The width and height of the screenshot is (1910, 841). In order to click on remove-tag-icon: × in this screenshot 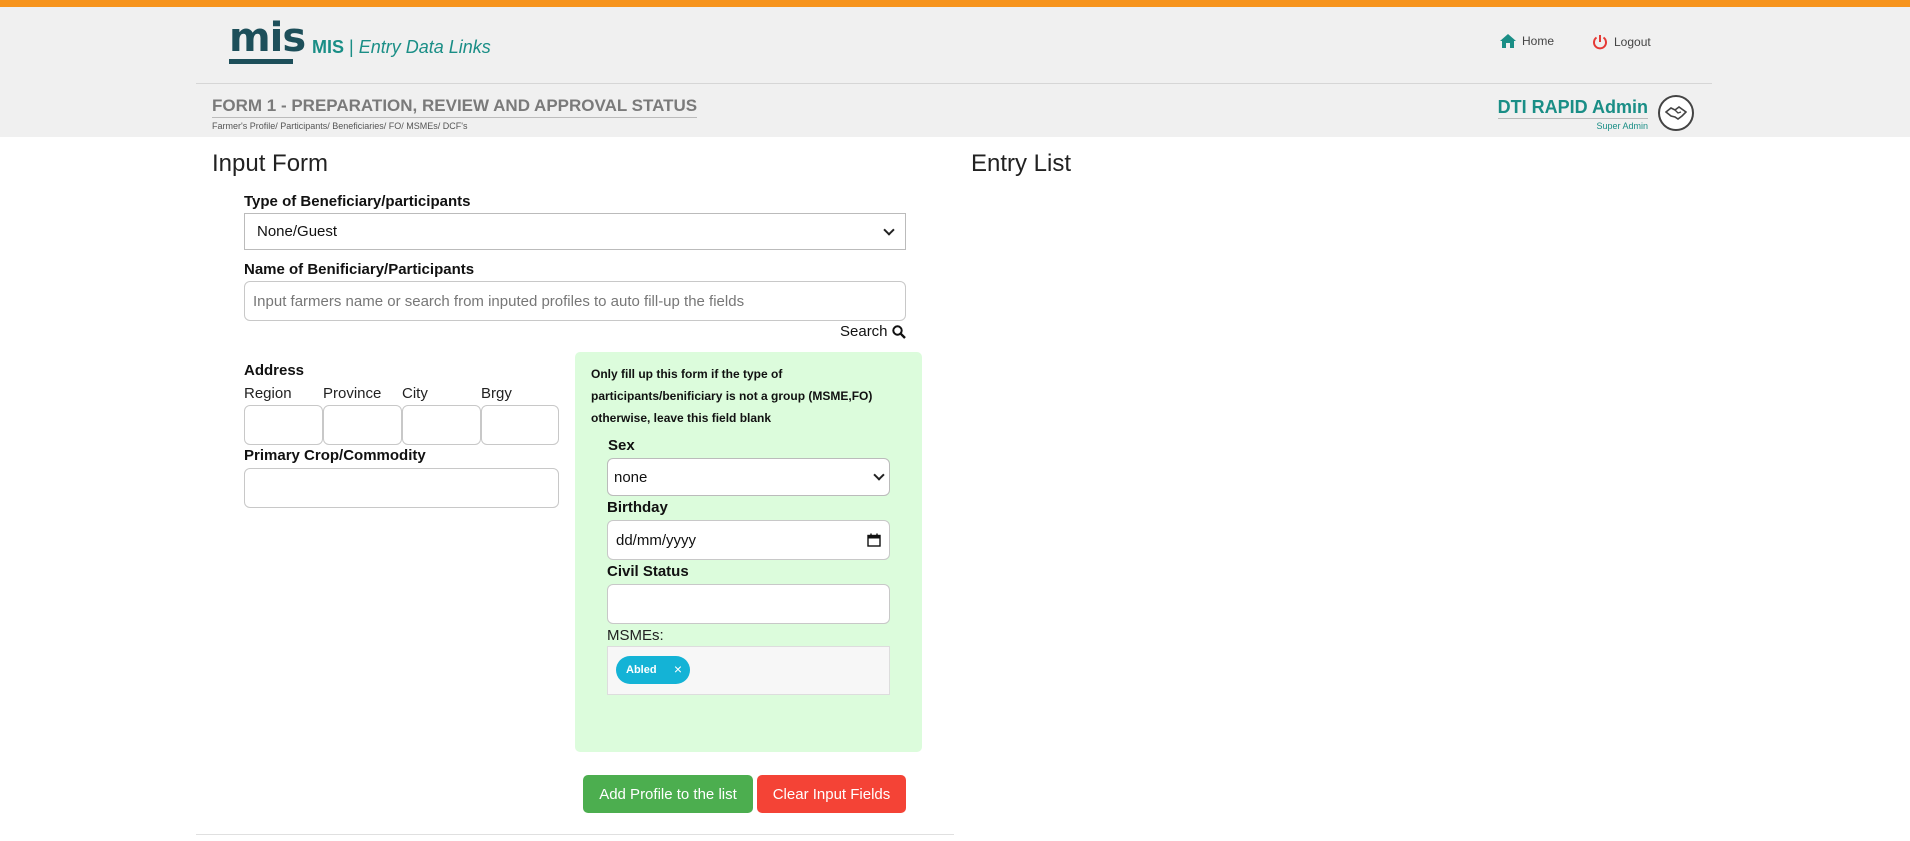, I will do `click(678, 669)`.